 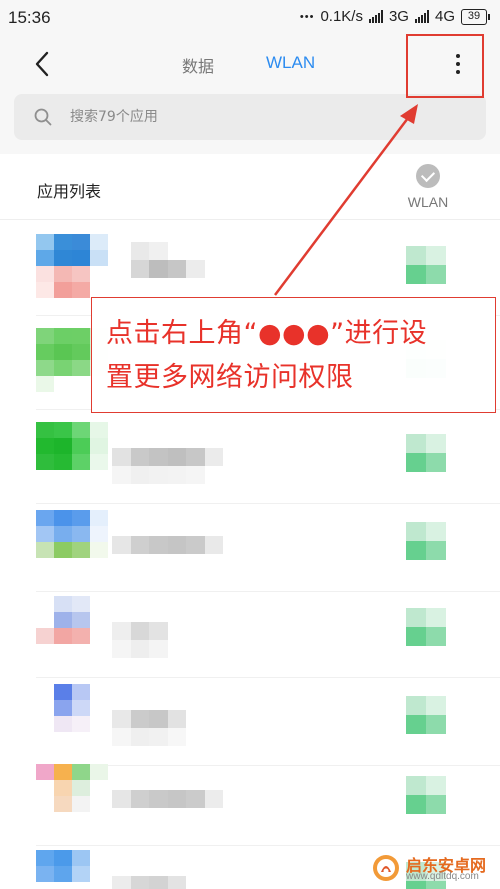 I want to click on check-all-icon, so click(x=428, y=176).